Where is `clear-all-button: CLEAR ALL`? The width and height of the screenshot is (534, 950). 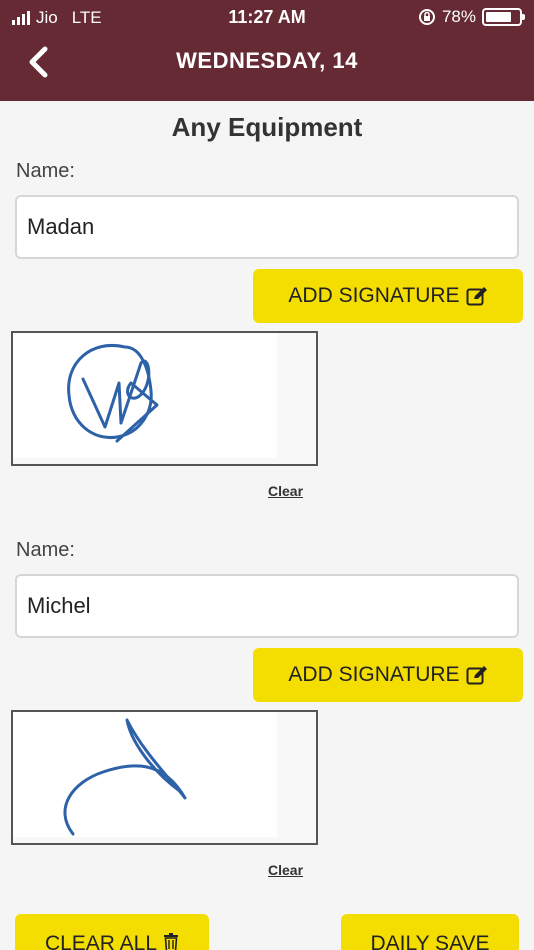 clear-all-button: CLEAR ALL is located at coordinates (112, 932).